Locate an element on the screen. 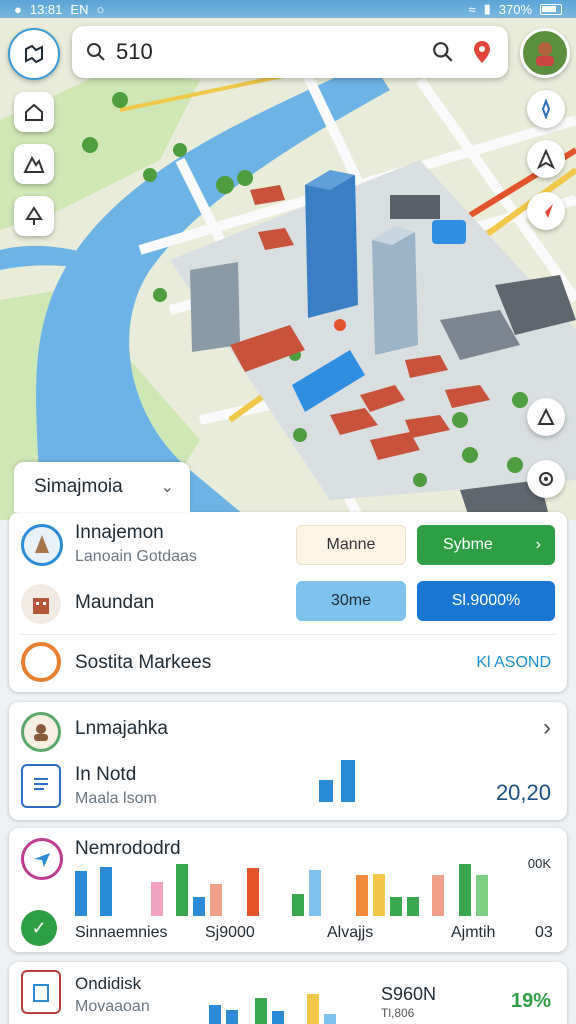 The width and height of the screenshot is (576, 1024). card2-row2-text: In Notd Maala lsom is located at coordinates (116, 786).